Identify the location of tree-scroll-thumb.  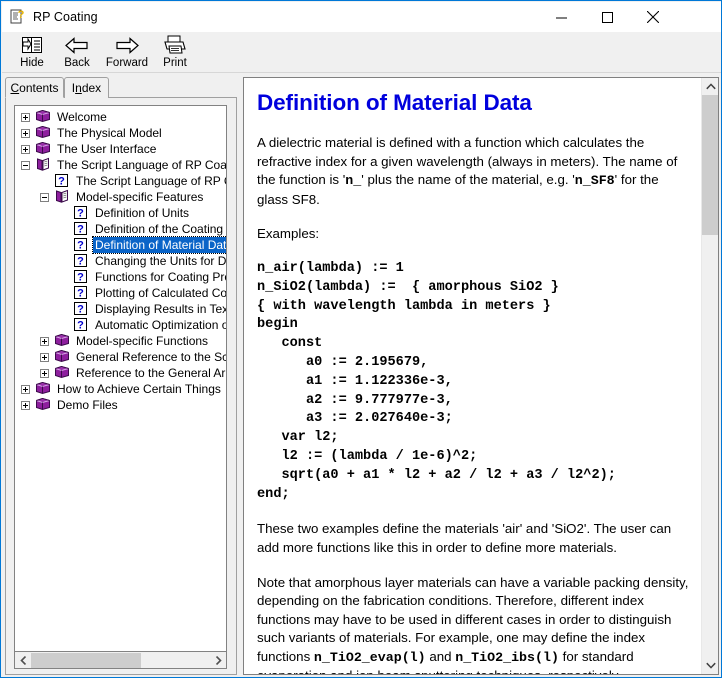
(86, 660).